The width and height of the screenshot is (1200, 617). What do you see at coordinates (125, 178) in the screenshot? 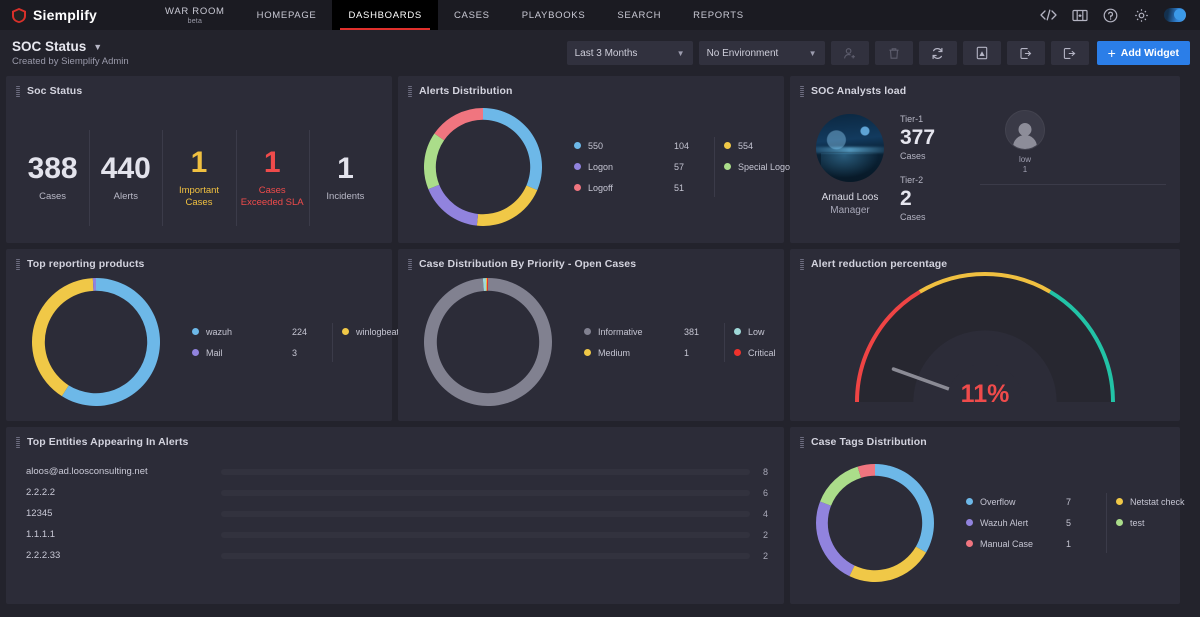
I see `kpi-alerts: 440 Alerts` at bounding box center [125, 178].